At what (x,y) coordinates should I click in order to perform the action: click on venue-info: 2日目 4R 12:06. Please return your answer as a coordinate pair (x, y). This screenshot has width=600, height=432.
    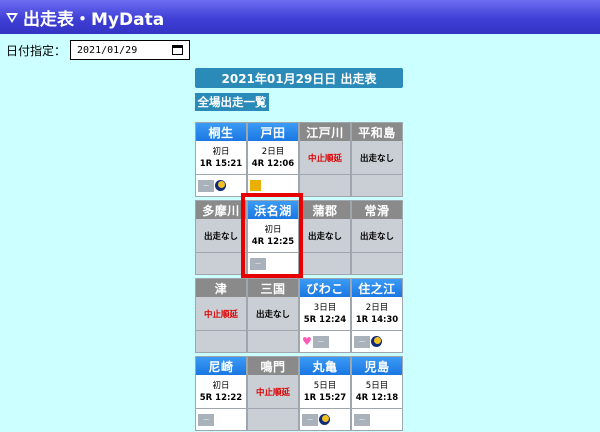
    Looking at the image, I should click on (273, 158).